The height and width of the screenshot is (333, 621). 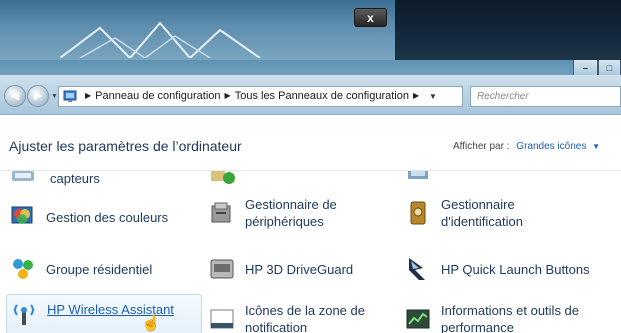 I want to click on forward-button: ▶, so click(x=38, y=96).